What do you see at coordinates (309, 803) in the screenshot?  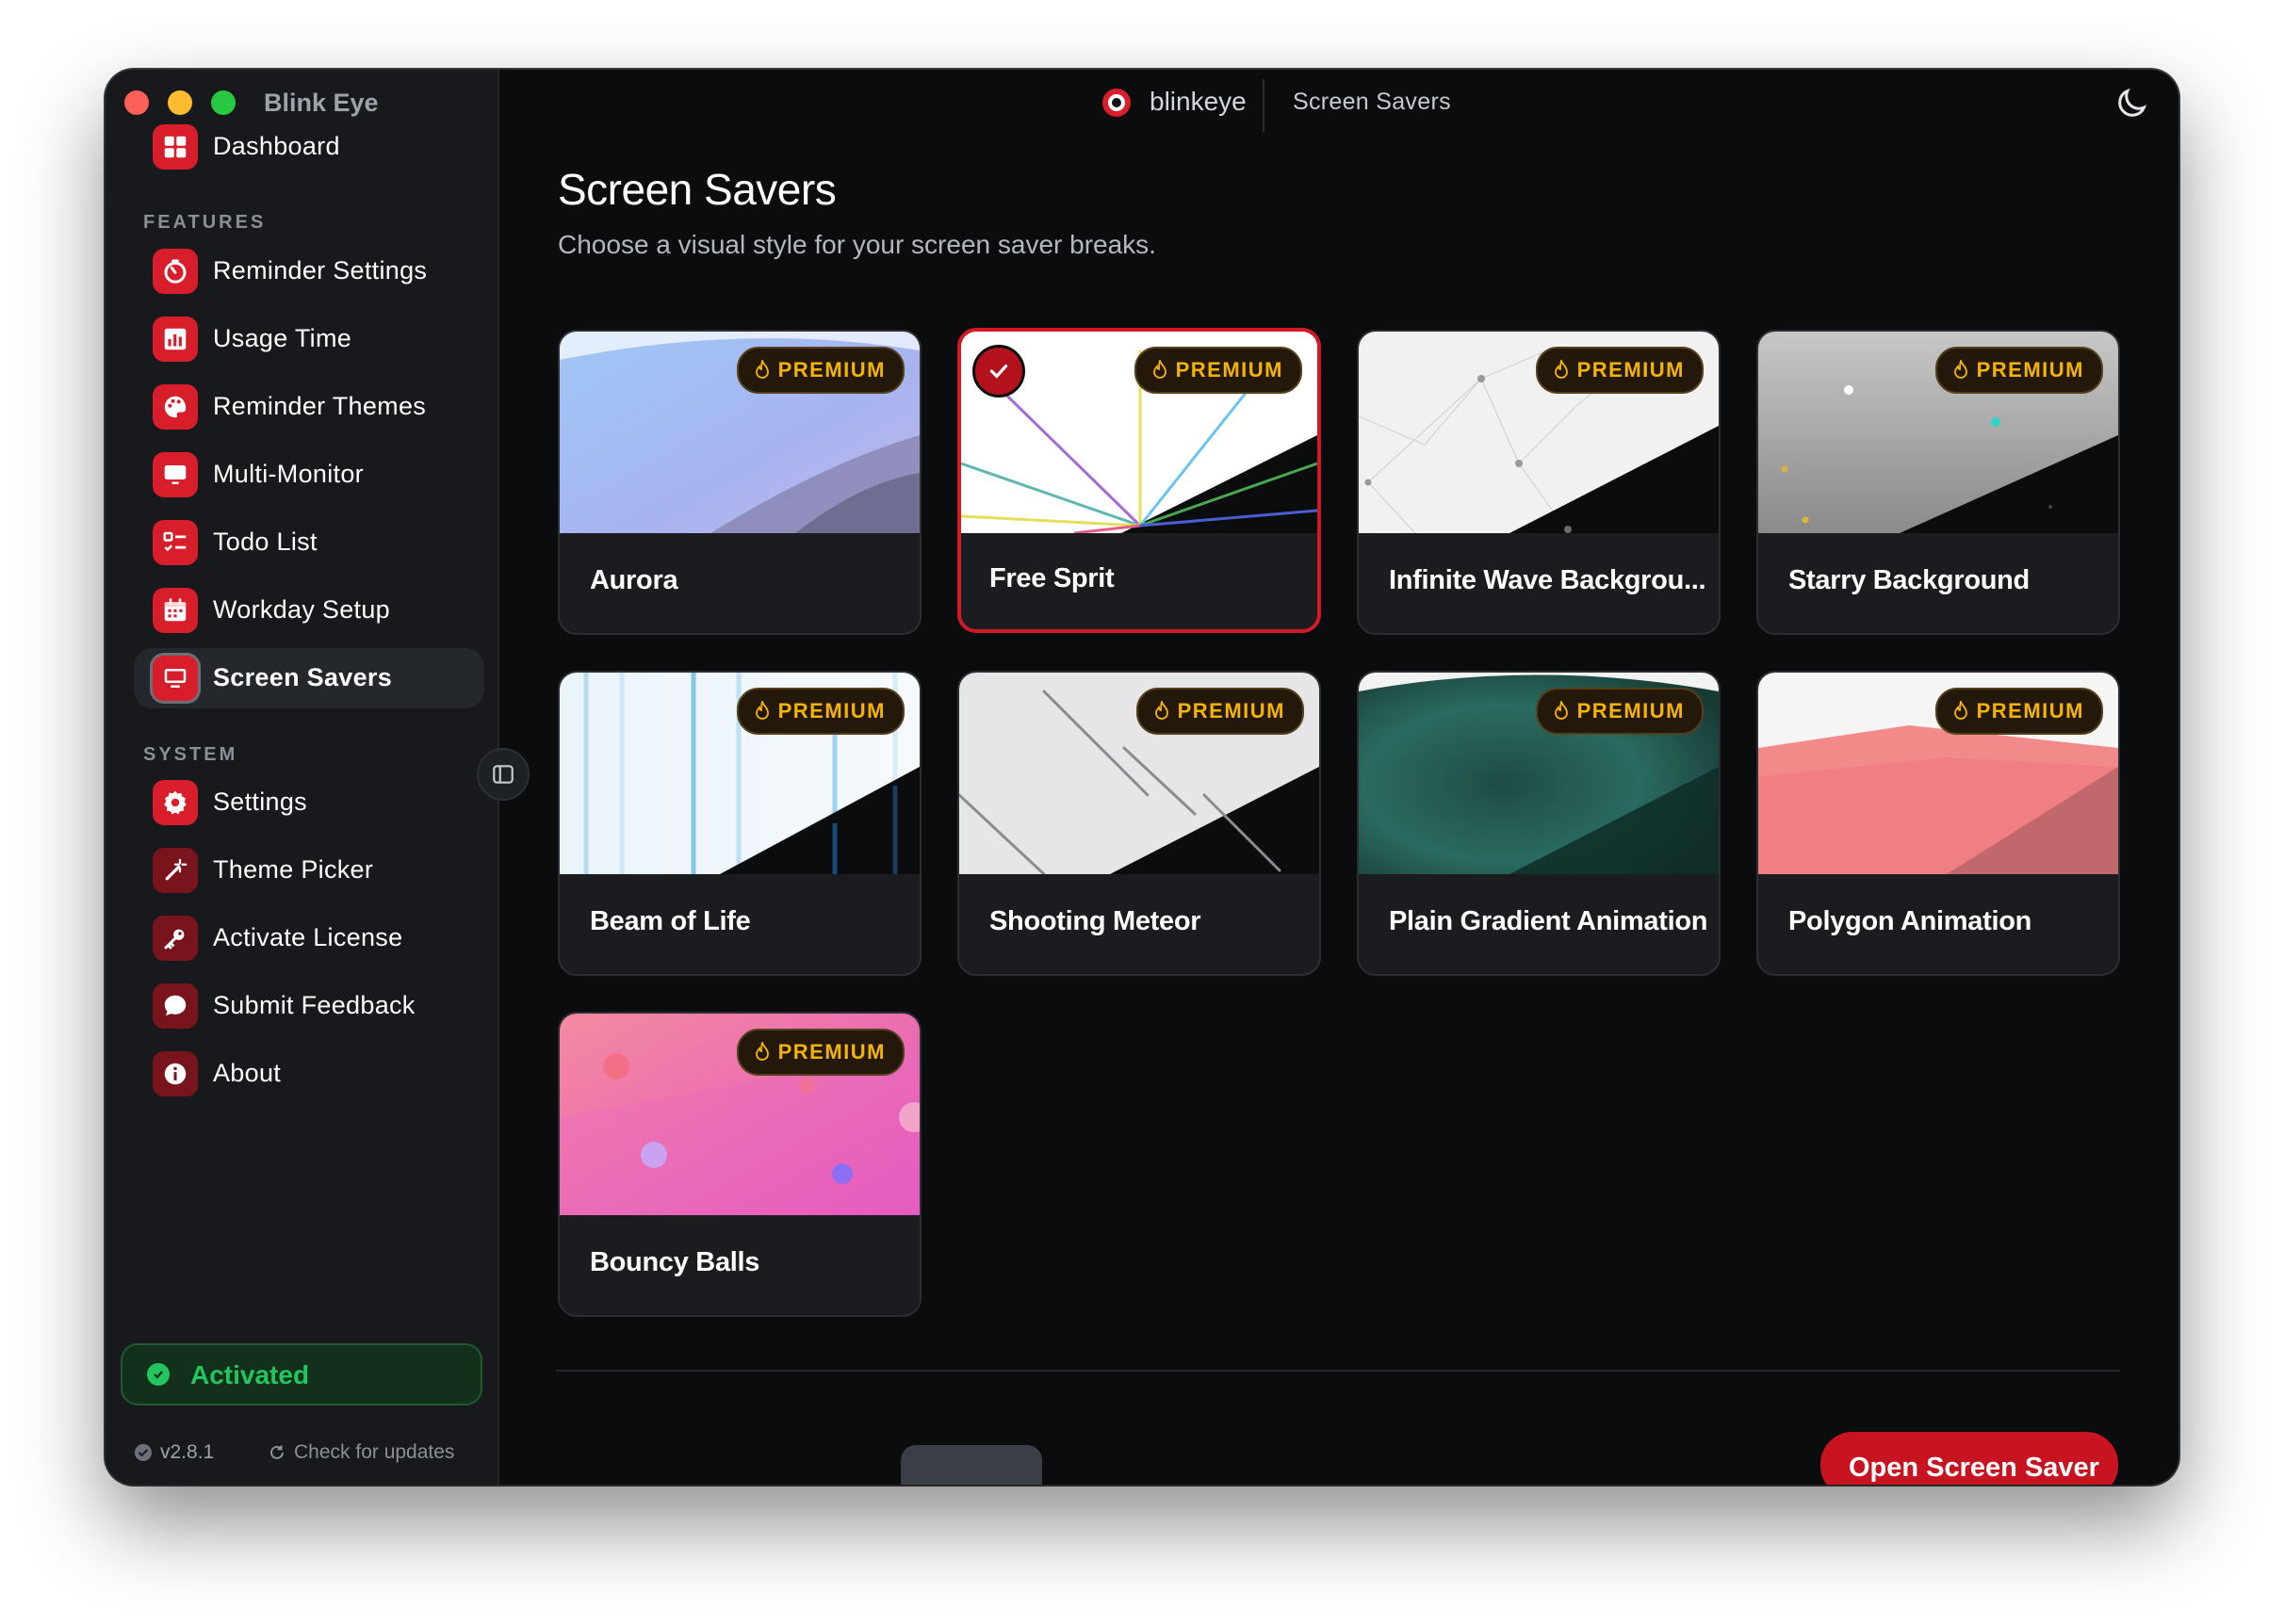 I see `sidebar-item-settings: Settings` at bounding box center [309, 803].